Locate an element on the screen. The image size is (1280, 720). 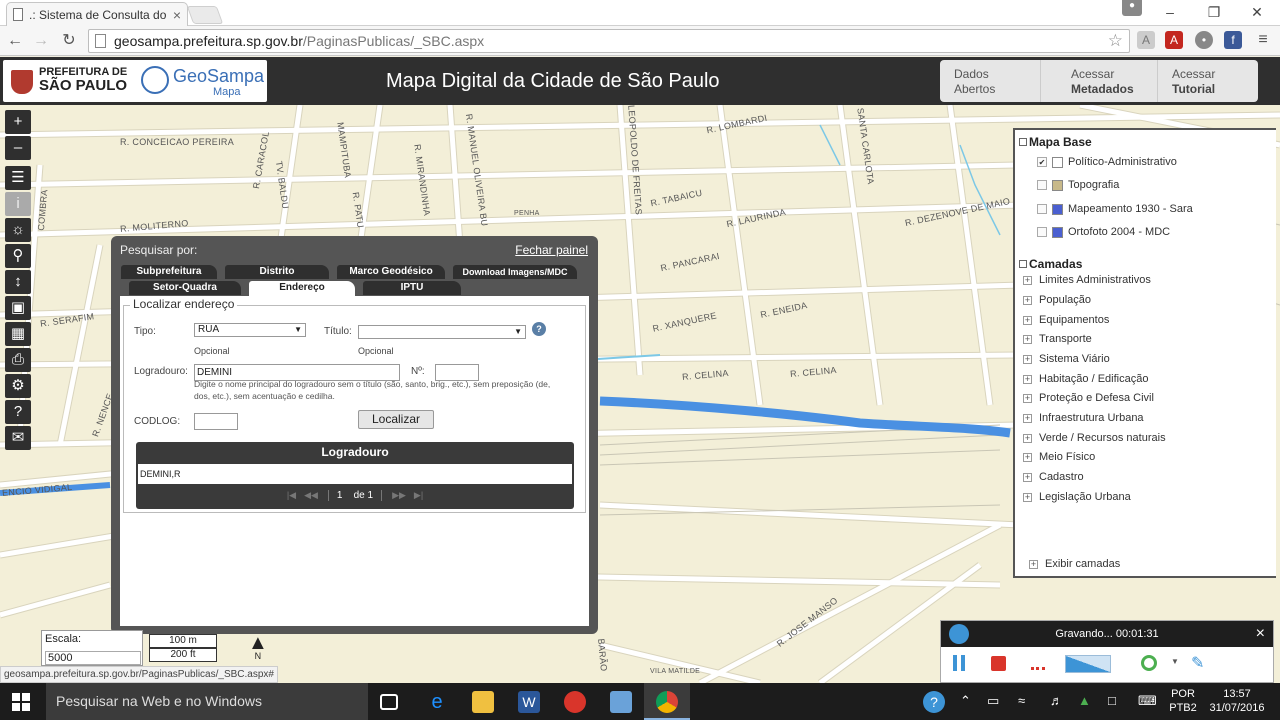
language-indicator: POR PTB2 is located at coordinates (1183, 701).